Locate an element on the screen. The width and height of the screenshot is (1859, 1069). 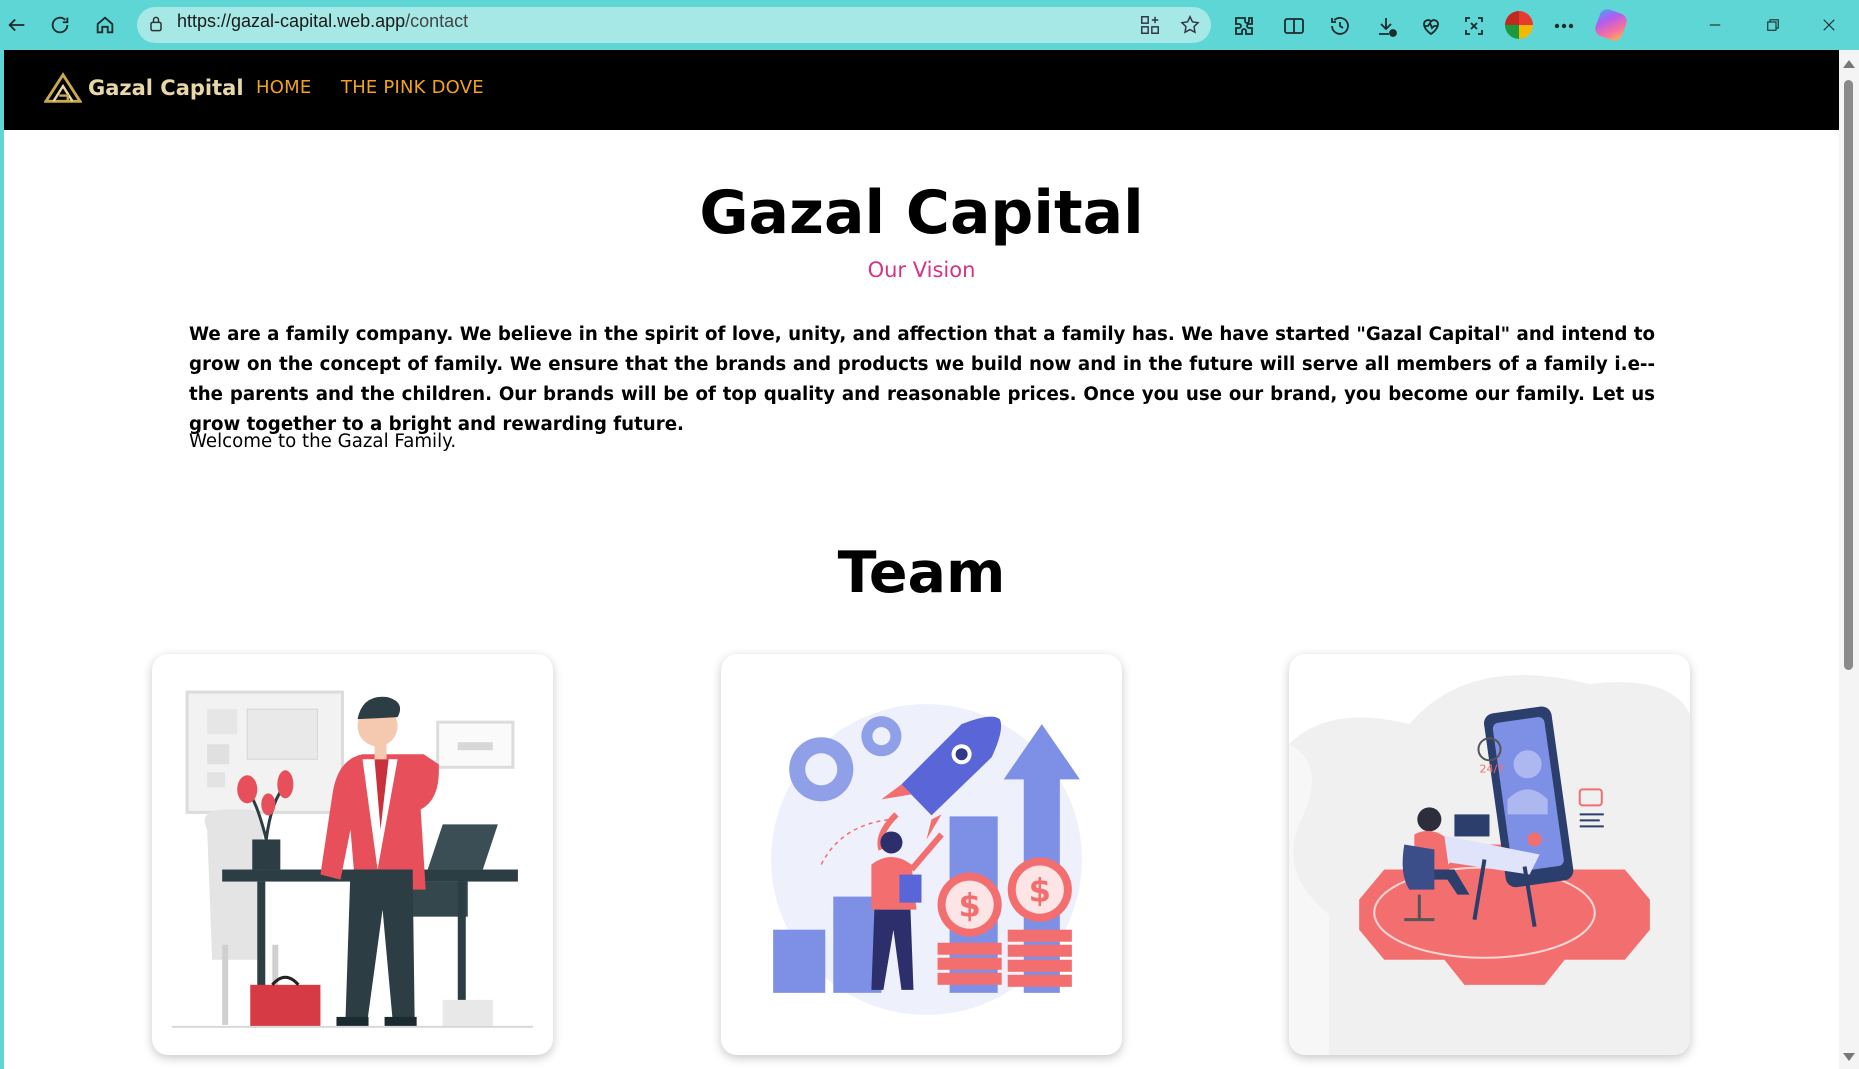
customer-support-illustration-icon: 24/7 is located at coordinates (1489, 865).